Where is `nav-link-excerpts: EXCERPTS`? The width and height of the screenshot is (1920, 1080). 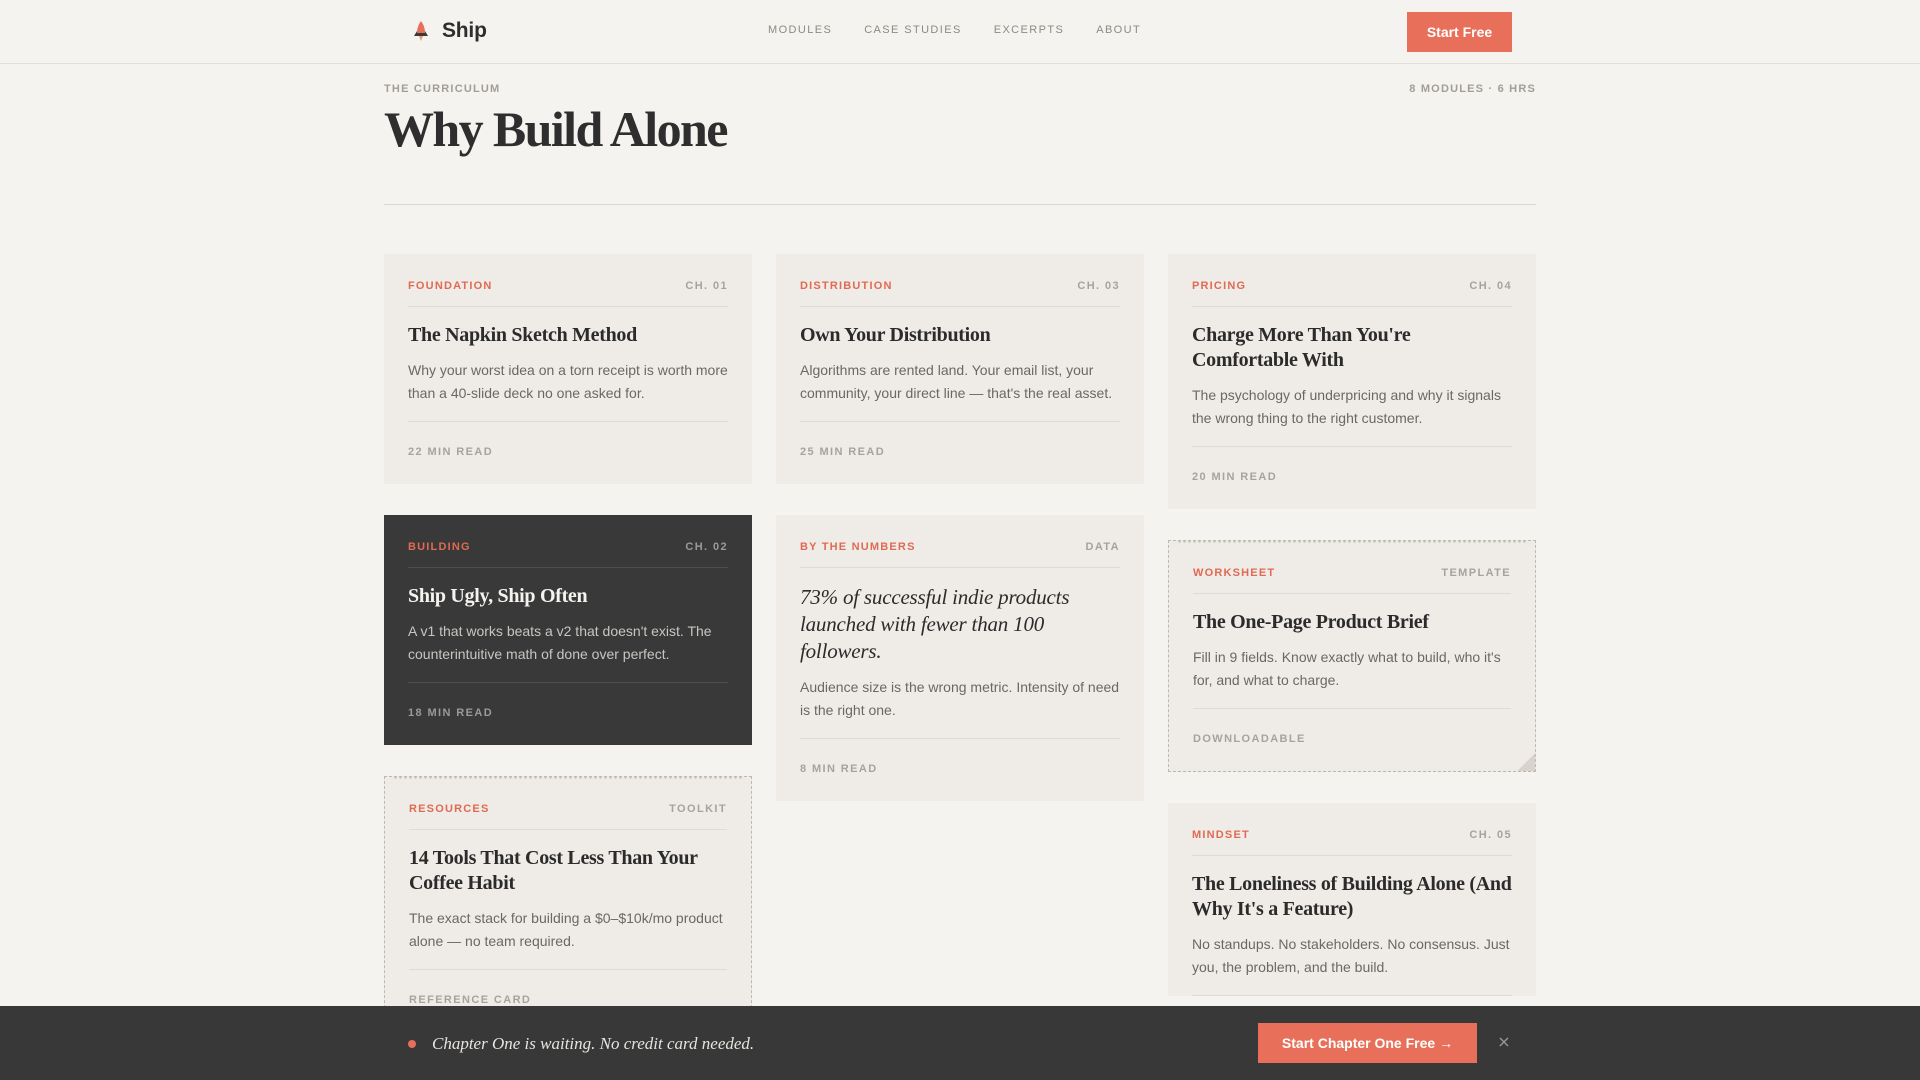
nav-link-excerpts: EXCERPTS is located at coordinates (1029, 30).